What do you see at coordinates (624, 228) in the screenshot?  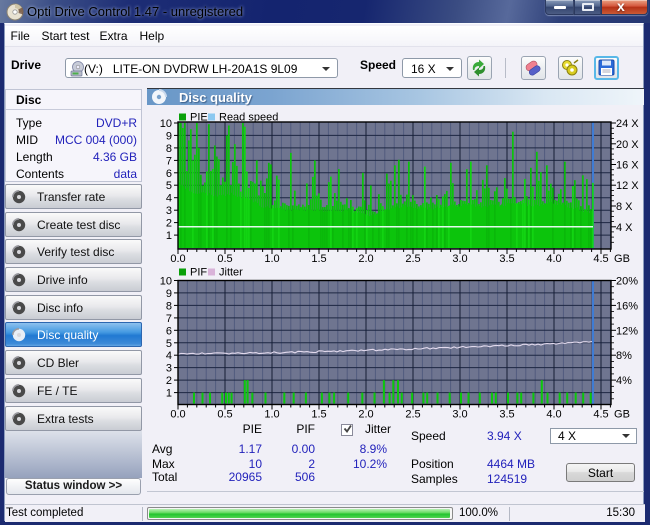 I see `svg-text: 4 X` at bounding box center [624, 228].